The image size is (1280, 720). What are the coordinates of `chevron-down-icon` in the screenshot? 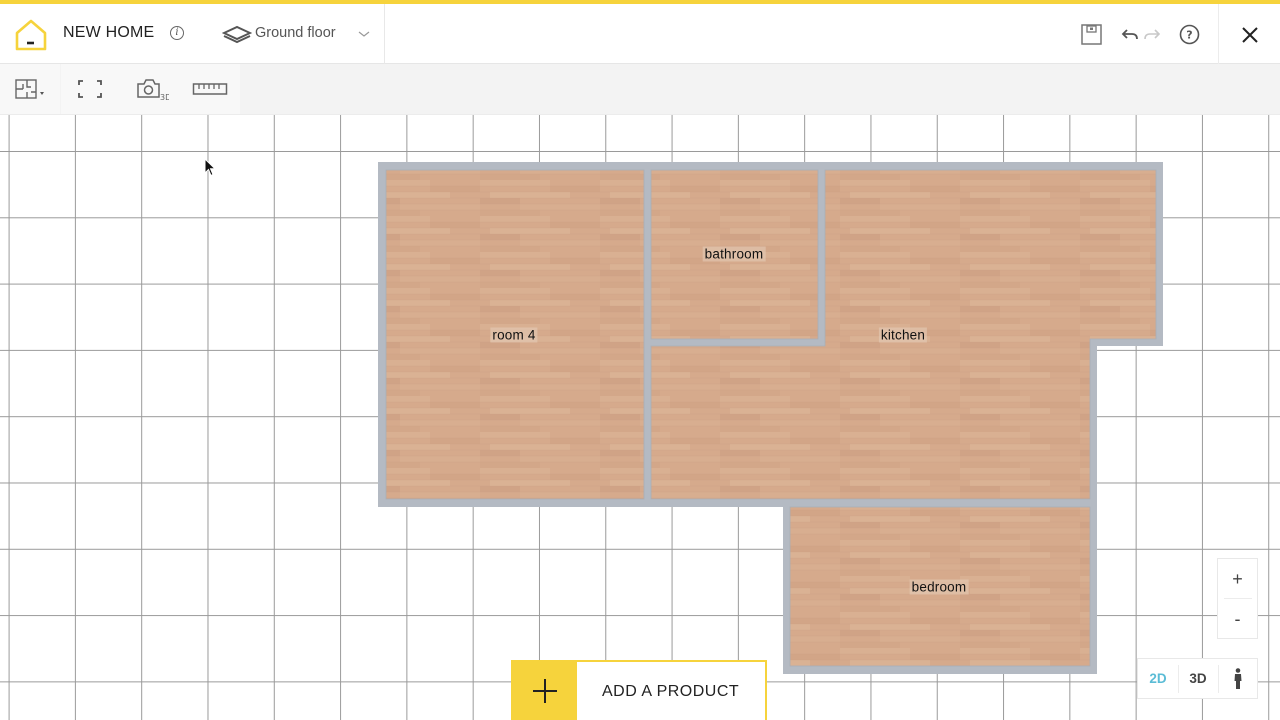 It's located at (364, 34).